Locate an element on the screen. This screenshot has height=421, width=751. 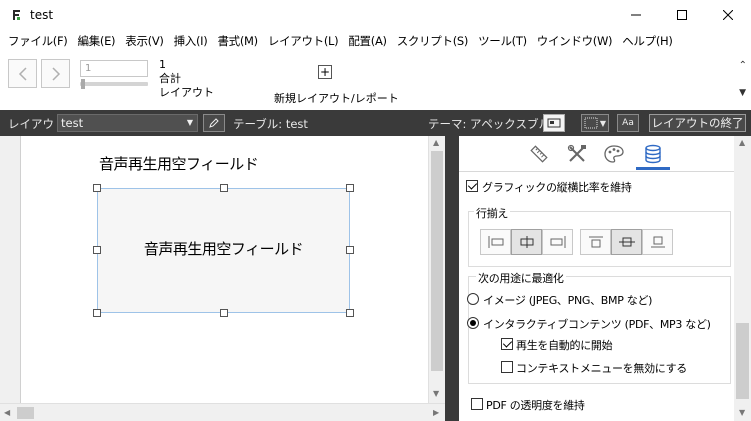
chevron-right-icon is located at coordinates (55, 73).